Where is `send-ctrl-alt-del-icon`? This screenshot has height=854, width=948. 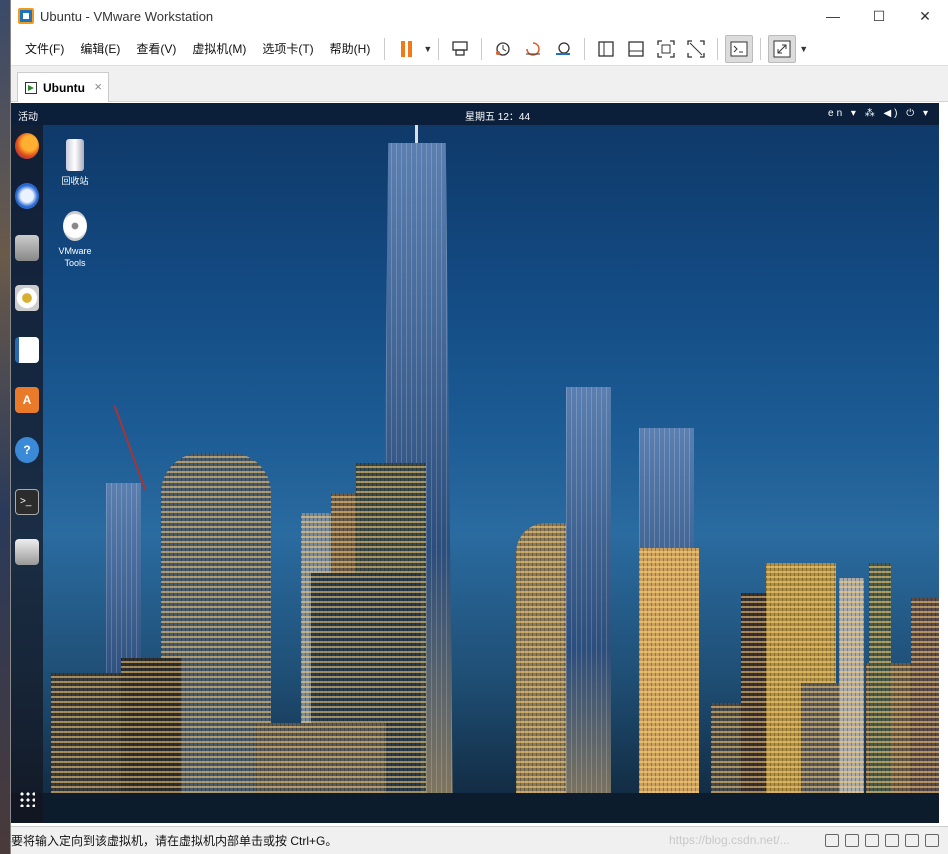
send-ctrl-alt-del-icon is located at coordinates (460, 48).